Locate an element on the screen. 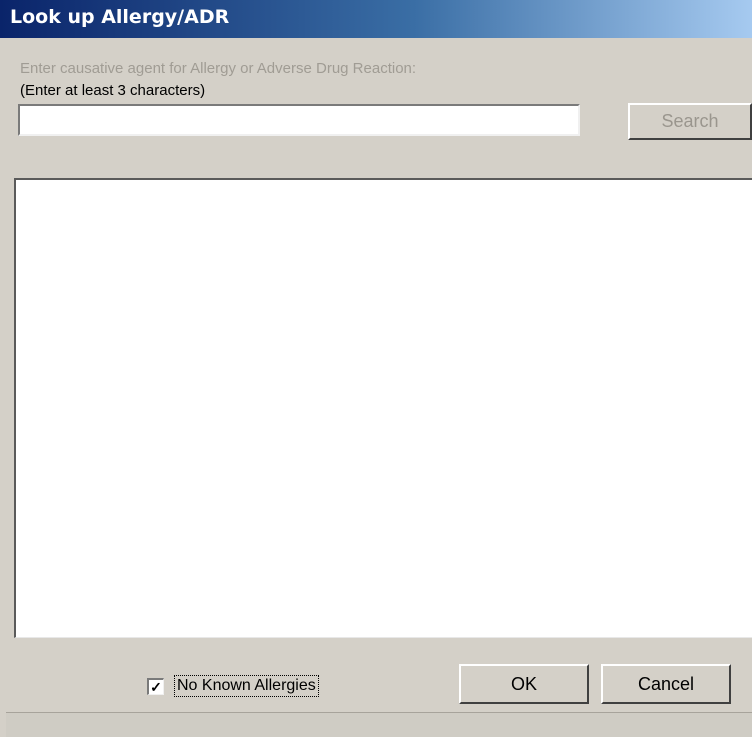 The width and height of the screenshot is (752, 737). checkbox-box: ✓ is located at coordinates (155, 686).